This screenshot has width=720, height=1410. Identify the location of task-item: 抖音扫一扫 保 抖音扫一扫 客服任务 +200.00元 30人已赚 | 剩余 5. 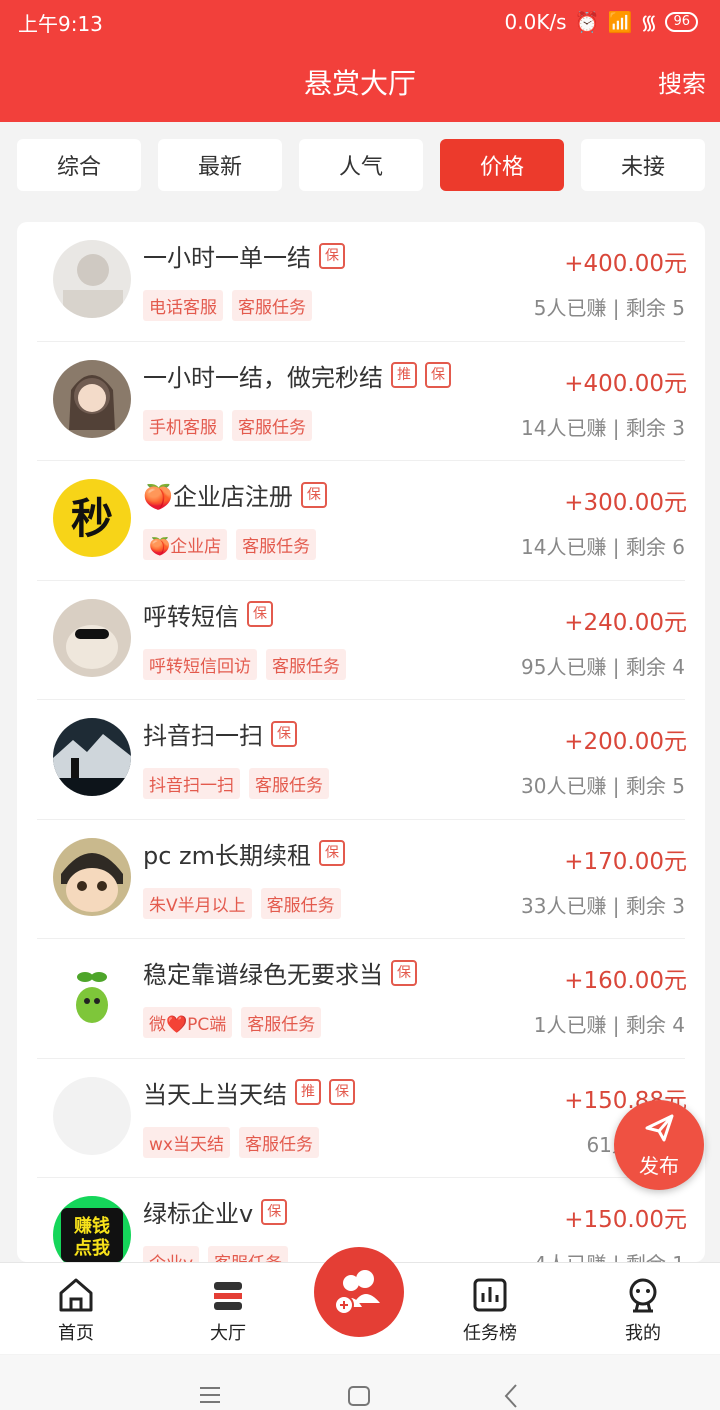
(362, 760).